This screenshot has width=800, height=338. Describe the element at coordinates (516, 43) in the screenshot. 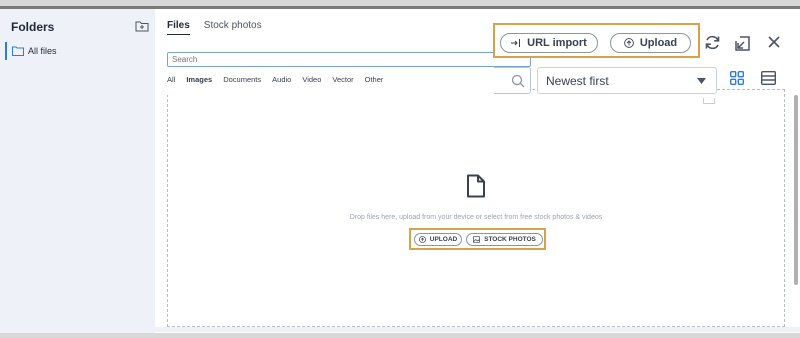

I see `import-arrow-icon` at that location.